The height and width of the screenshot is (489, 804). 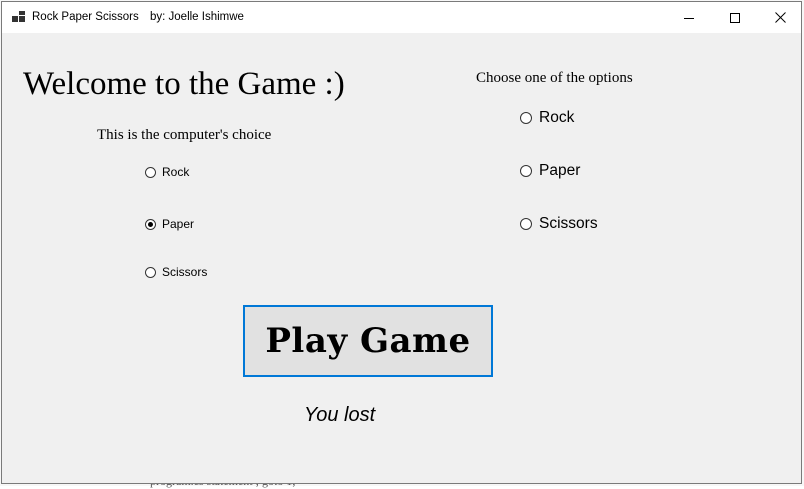 I want to click on computer-radio-rock: Rock, so click(x=167, y=172).